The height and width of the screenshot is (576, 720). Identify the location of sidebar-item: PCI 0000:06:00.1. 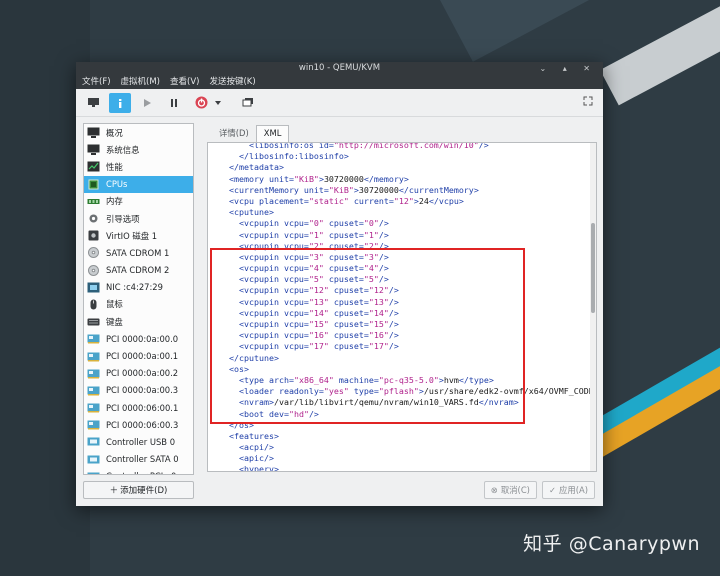
(138, 407).